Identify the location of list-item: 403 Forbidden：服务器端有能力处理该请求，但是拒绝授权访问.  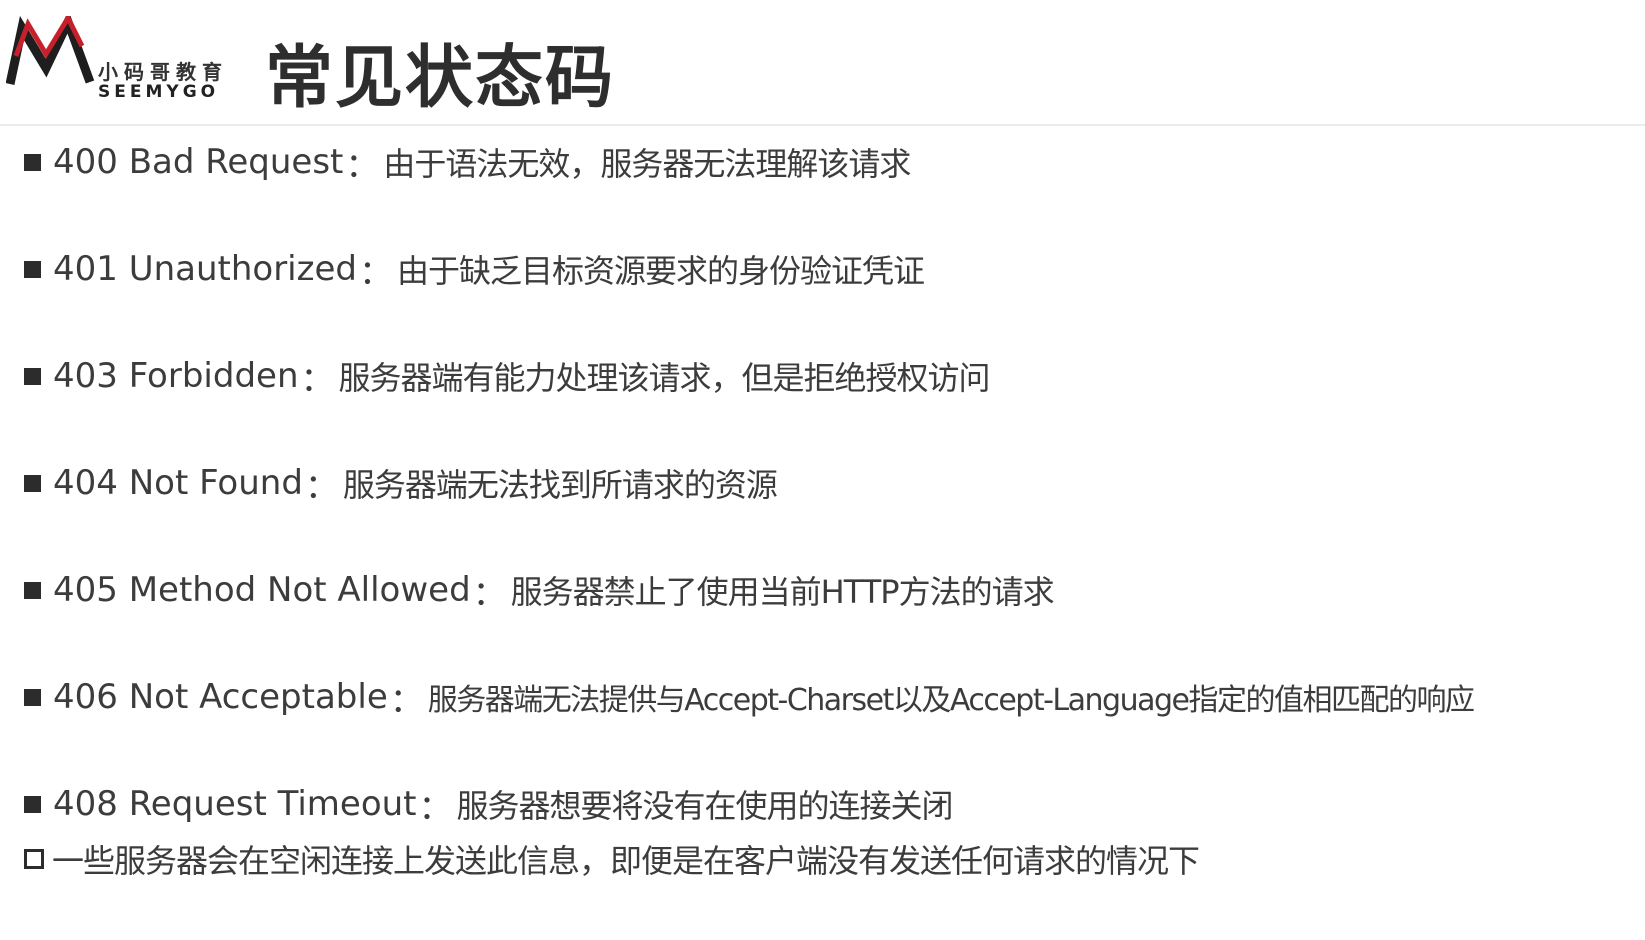
(507, 376).